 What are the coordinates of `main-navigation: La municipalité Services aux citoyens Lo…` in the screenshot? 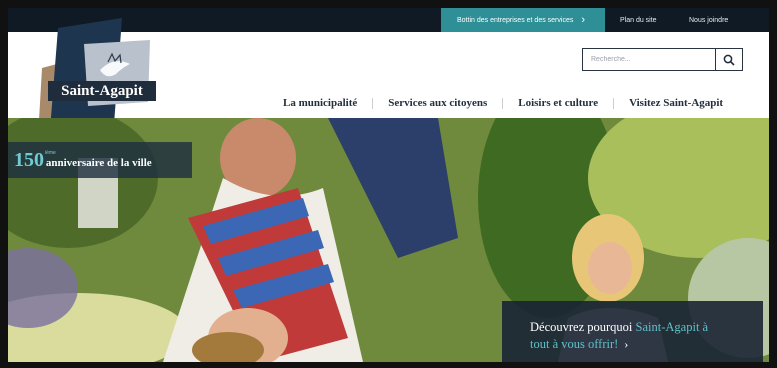 It's located at (503, 103).